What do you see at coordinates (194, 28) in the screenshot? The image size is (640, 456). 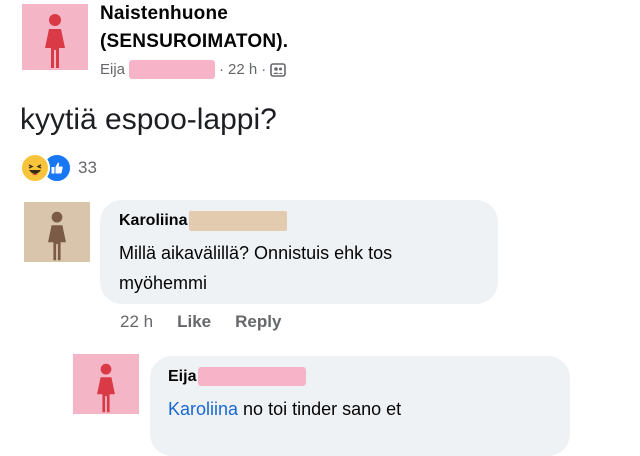 I see `group-name: Naistenhuone (SENSUROIMATON).` at bounding box center [194, 28].